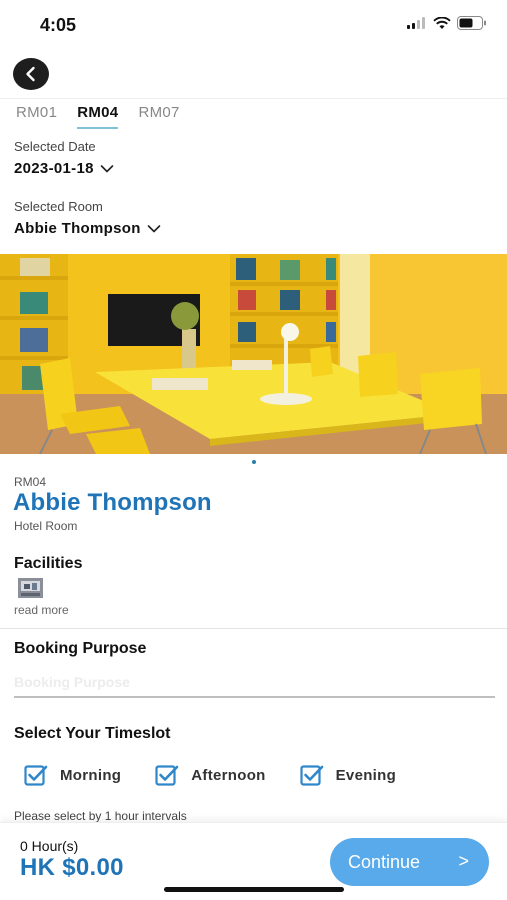 This screenshot has height=900, width=507. I want to click on total-price: HK $0.00, so click(72, 867).